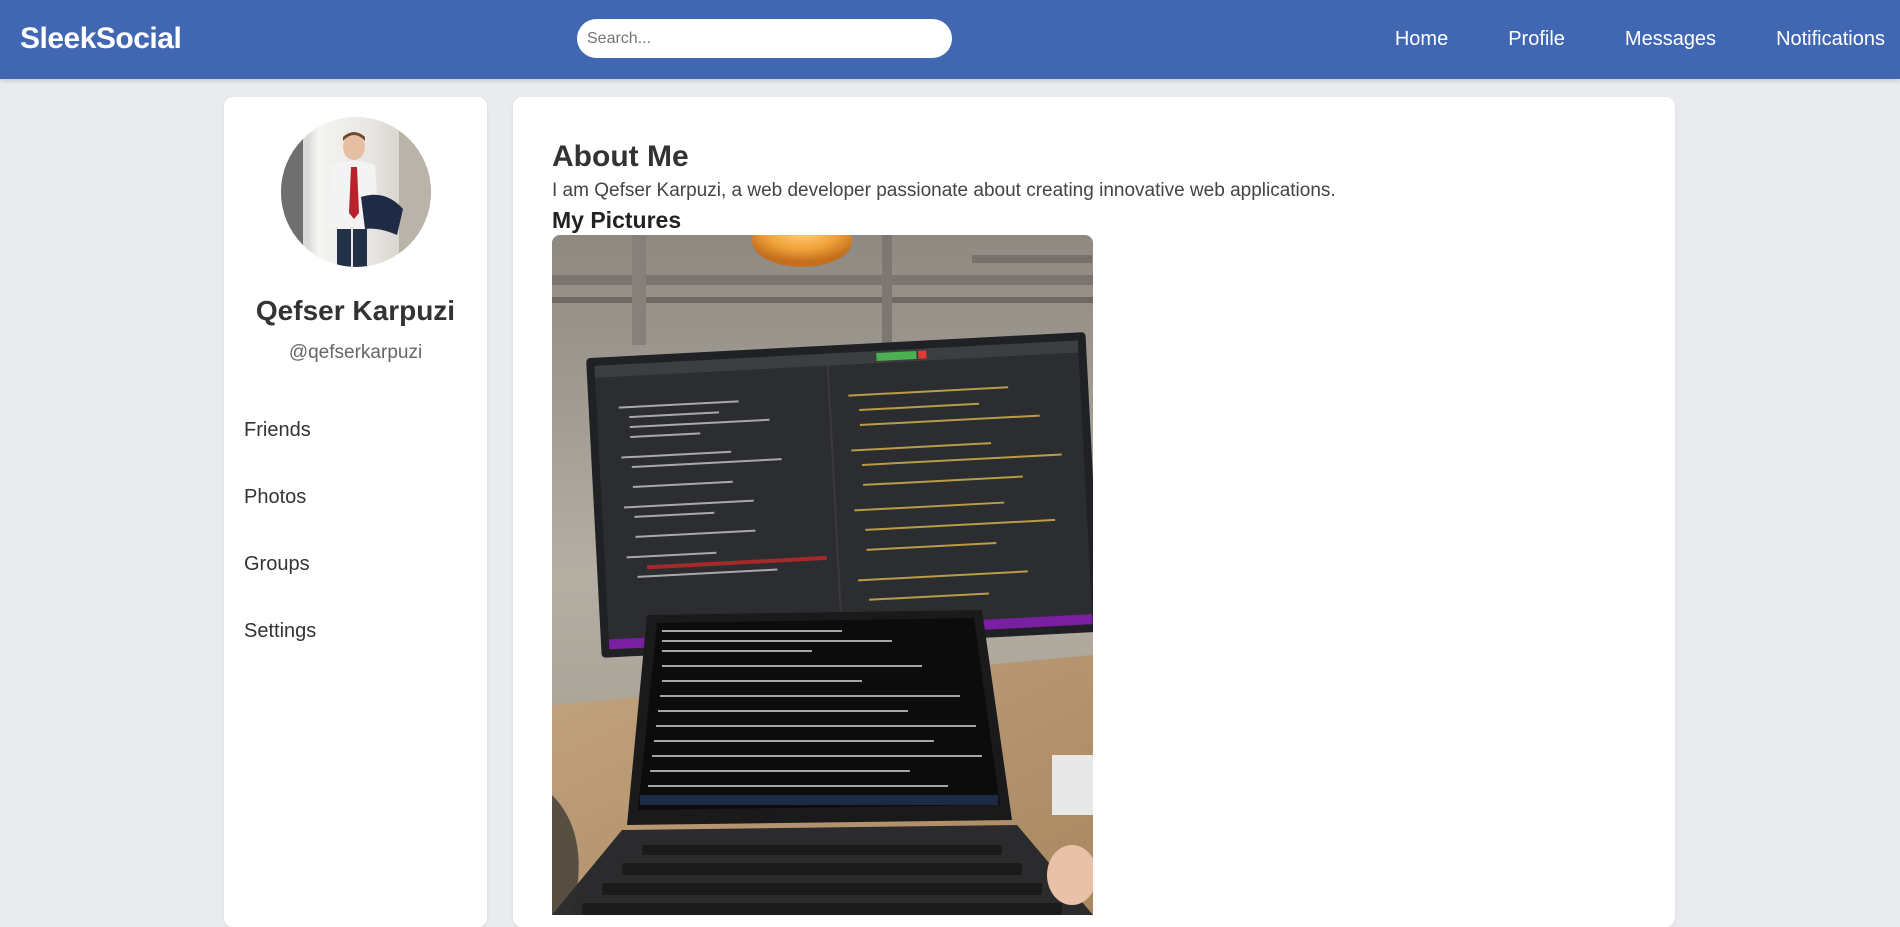  Describe the element at coordinates (1421, 39) in the screenshot. I see `nav-home-link: Home` at that location.